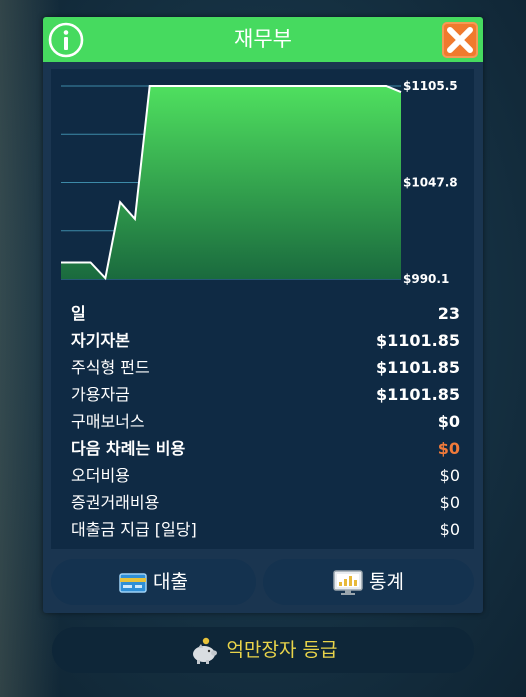 The height and width of the screenshot is (697, 526). What do you see at coordinates (348, 582) in the screenshot?
I see `monitor-chart-icon` at bounding box center [348, 582].